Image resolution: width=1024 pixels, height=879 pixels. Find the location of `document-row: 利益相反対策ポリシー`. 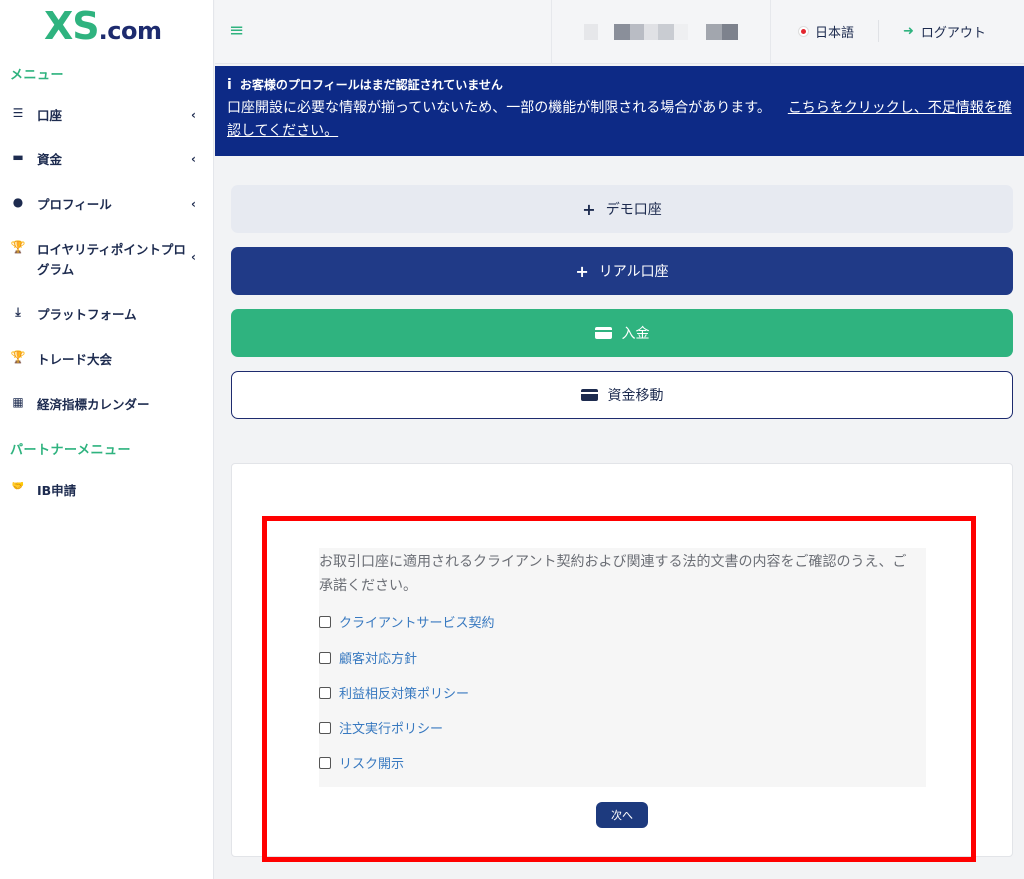

document-row: 利益相反対策ポリシー is located at coordinates (394, 692).